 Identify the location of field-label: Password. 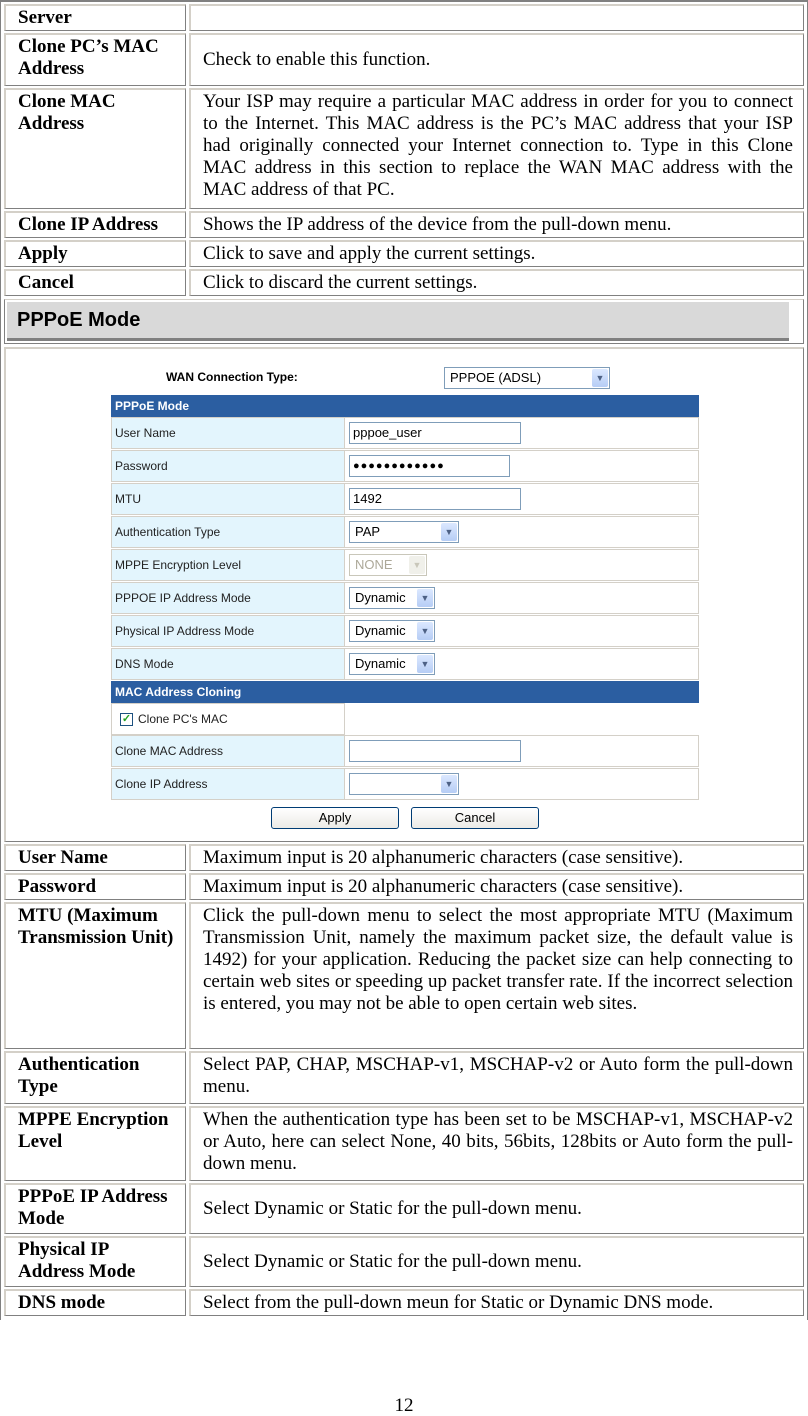
(228, 466).